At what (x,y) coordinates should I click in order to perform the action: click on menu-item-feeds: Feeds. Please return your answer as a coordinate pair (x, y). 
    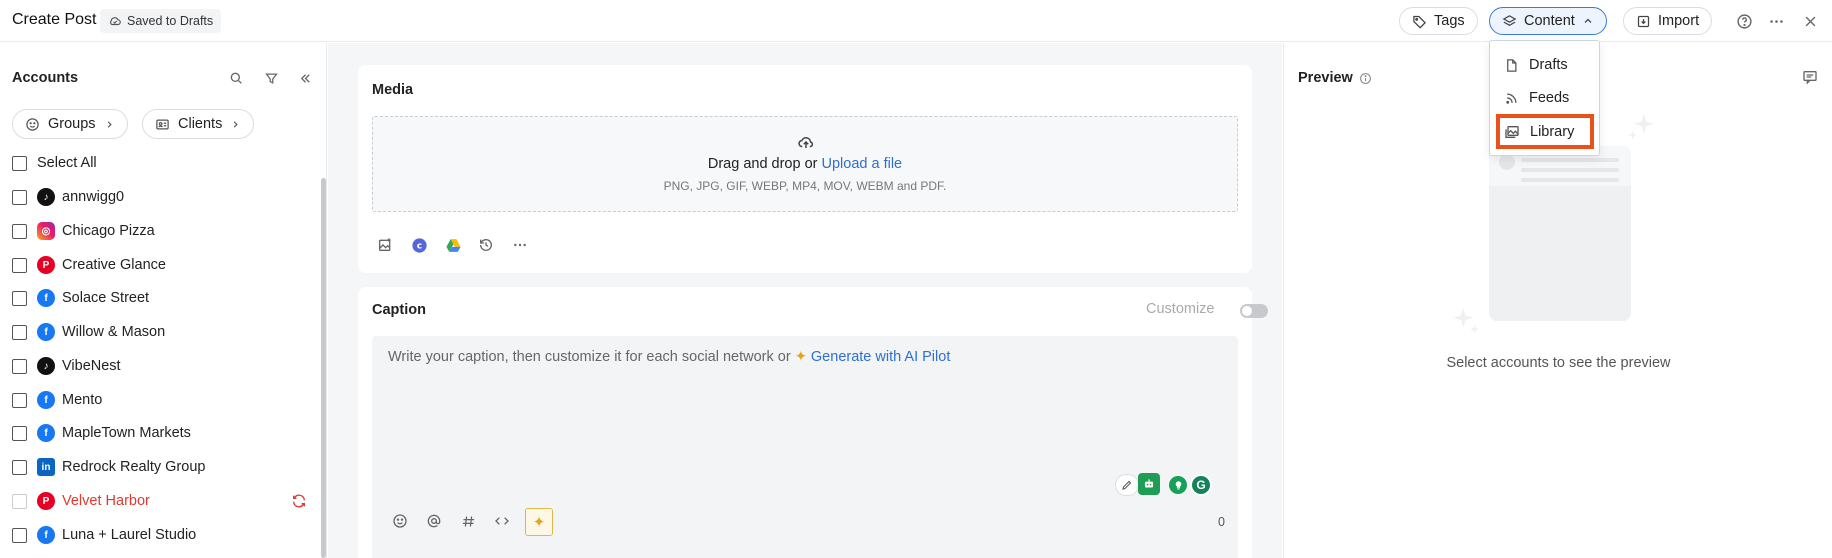
    Looking at the image, I should click on (1536, 98).